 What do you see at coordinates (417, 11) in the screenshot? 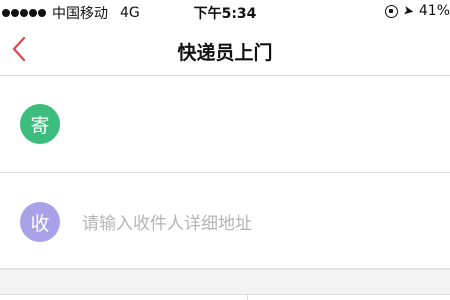
I see `status-right: ➤ 41%` at bounding box center [417, 11].